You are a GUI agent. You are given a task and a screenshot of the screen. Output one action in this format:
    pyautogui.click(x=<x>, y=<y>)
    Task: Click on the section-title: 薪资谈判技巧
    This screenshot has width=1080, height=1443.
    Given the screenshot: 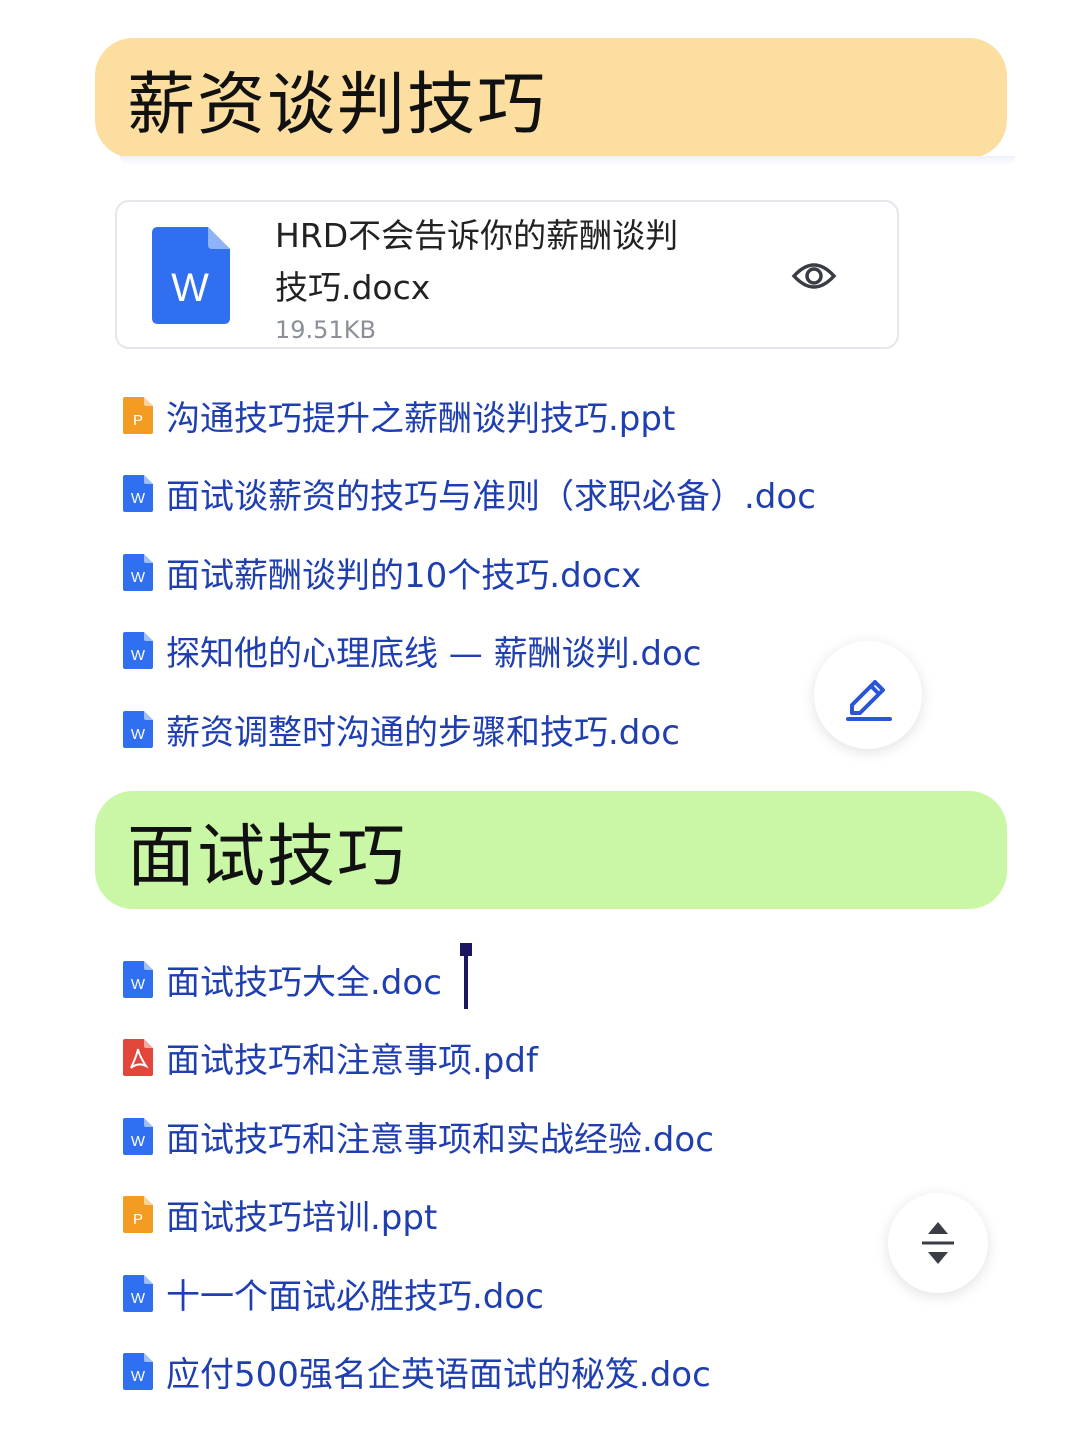 What is the action you would take?
    pyautogui.click(x=337, y=105)
    